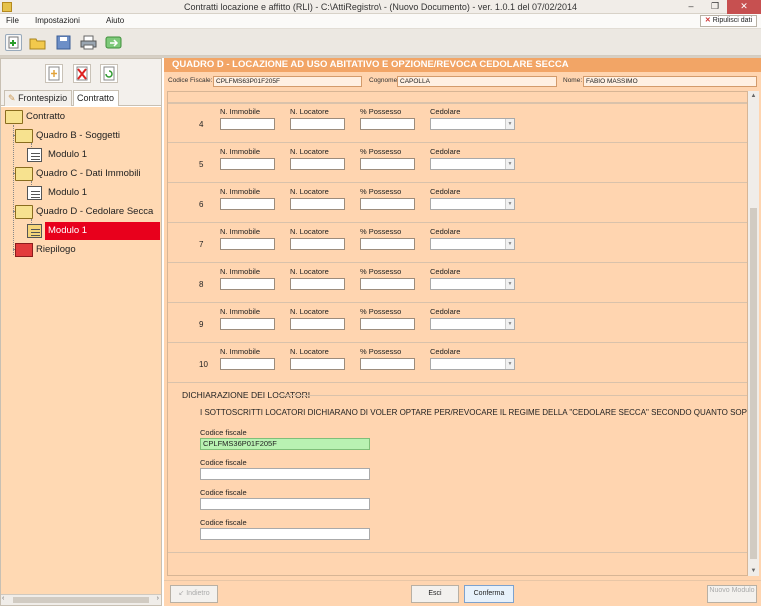  What do you see at coordinates (38, 98) in the screenshot?
I see `tab-frontespizio: ✎ Frontespizio` at bounding box center [38, 98].